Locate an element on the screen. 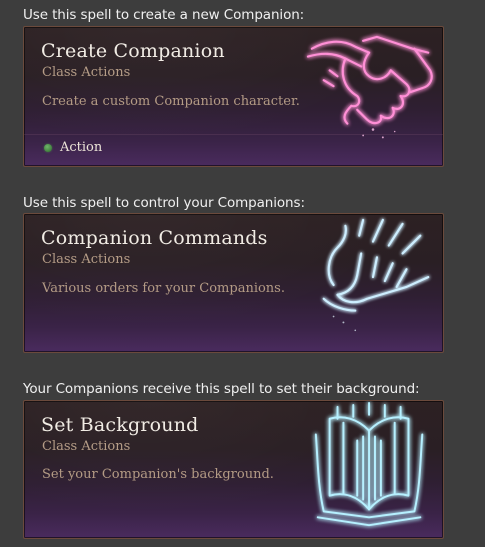  card-divider is located at coordinates (233, 134).